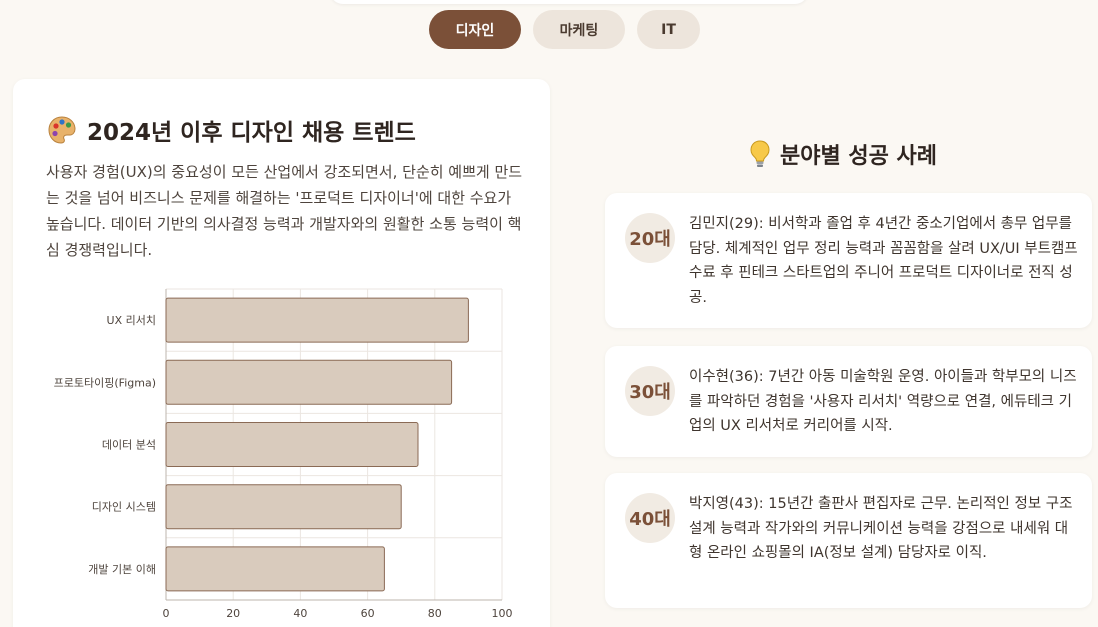 The image size is (1098, 627). I want to click on category-tick-label: 개발 기본 이해, so click(122, 569).